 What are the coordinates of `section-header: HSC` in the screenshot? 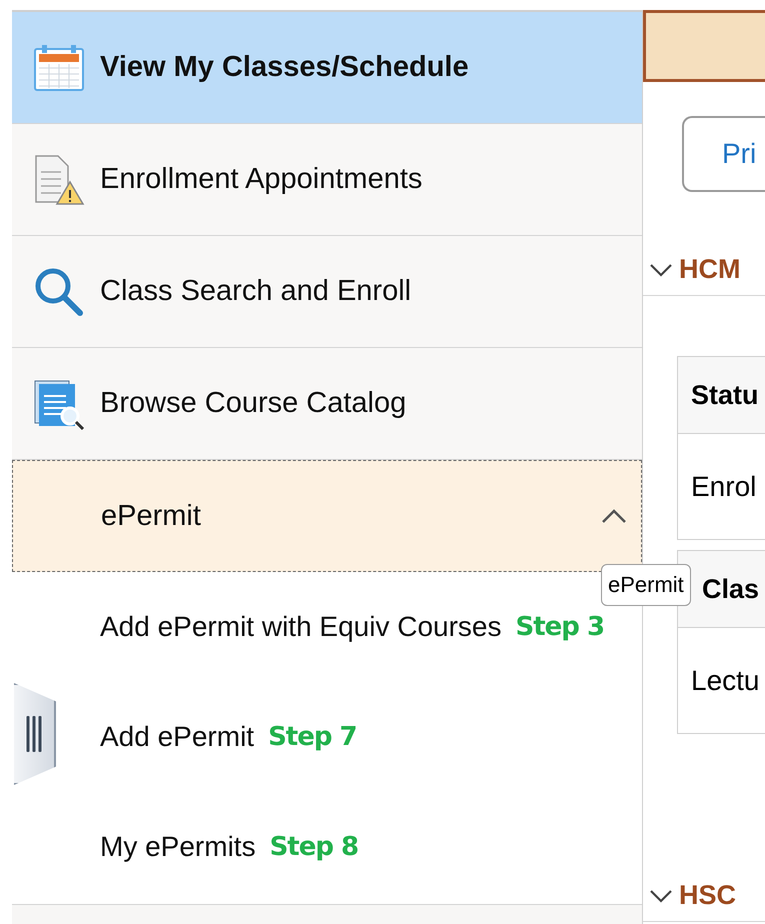 It's located at (704, 828).